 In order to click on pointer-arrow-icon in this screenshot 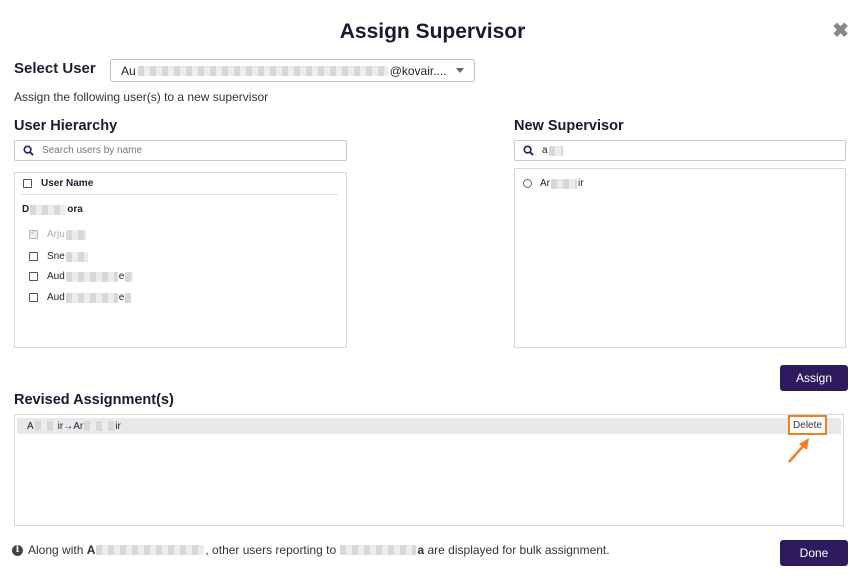, I will do `click(798, 450)`.